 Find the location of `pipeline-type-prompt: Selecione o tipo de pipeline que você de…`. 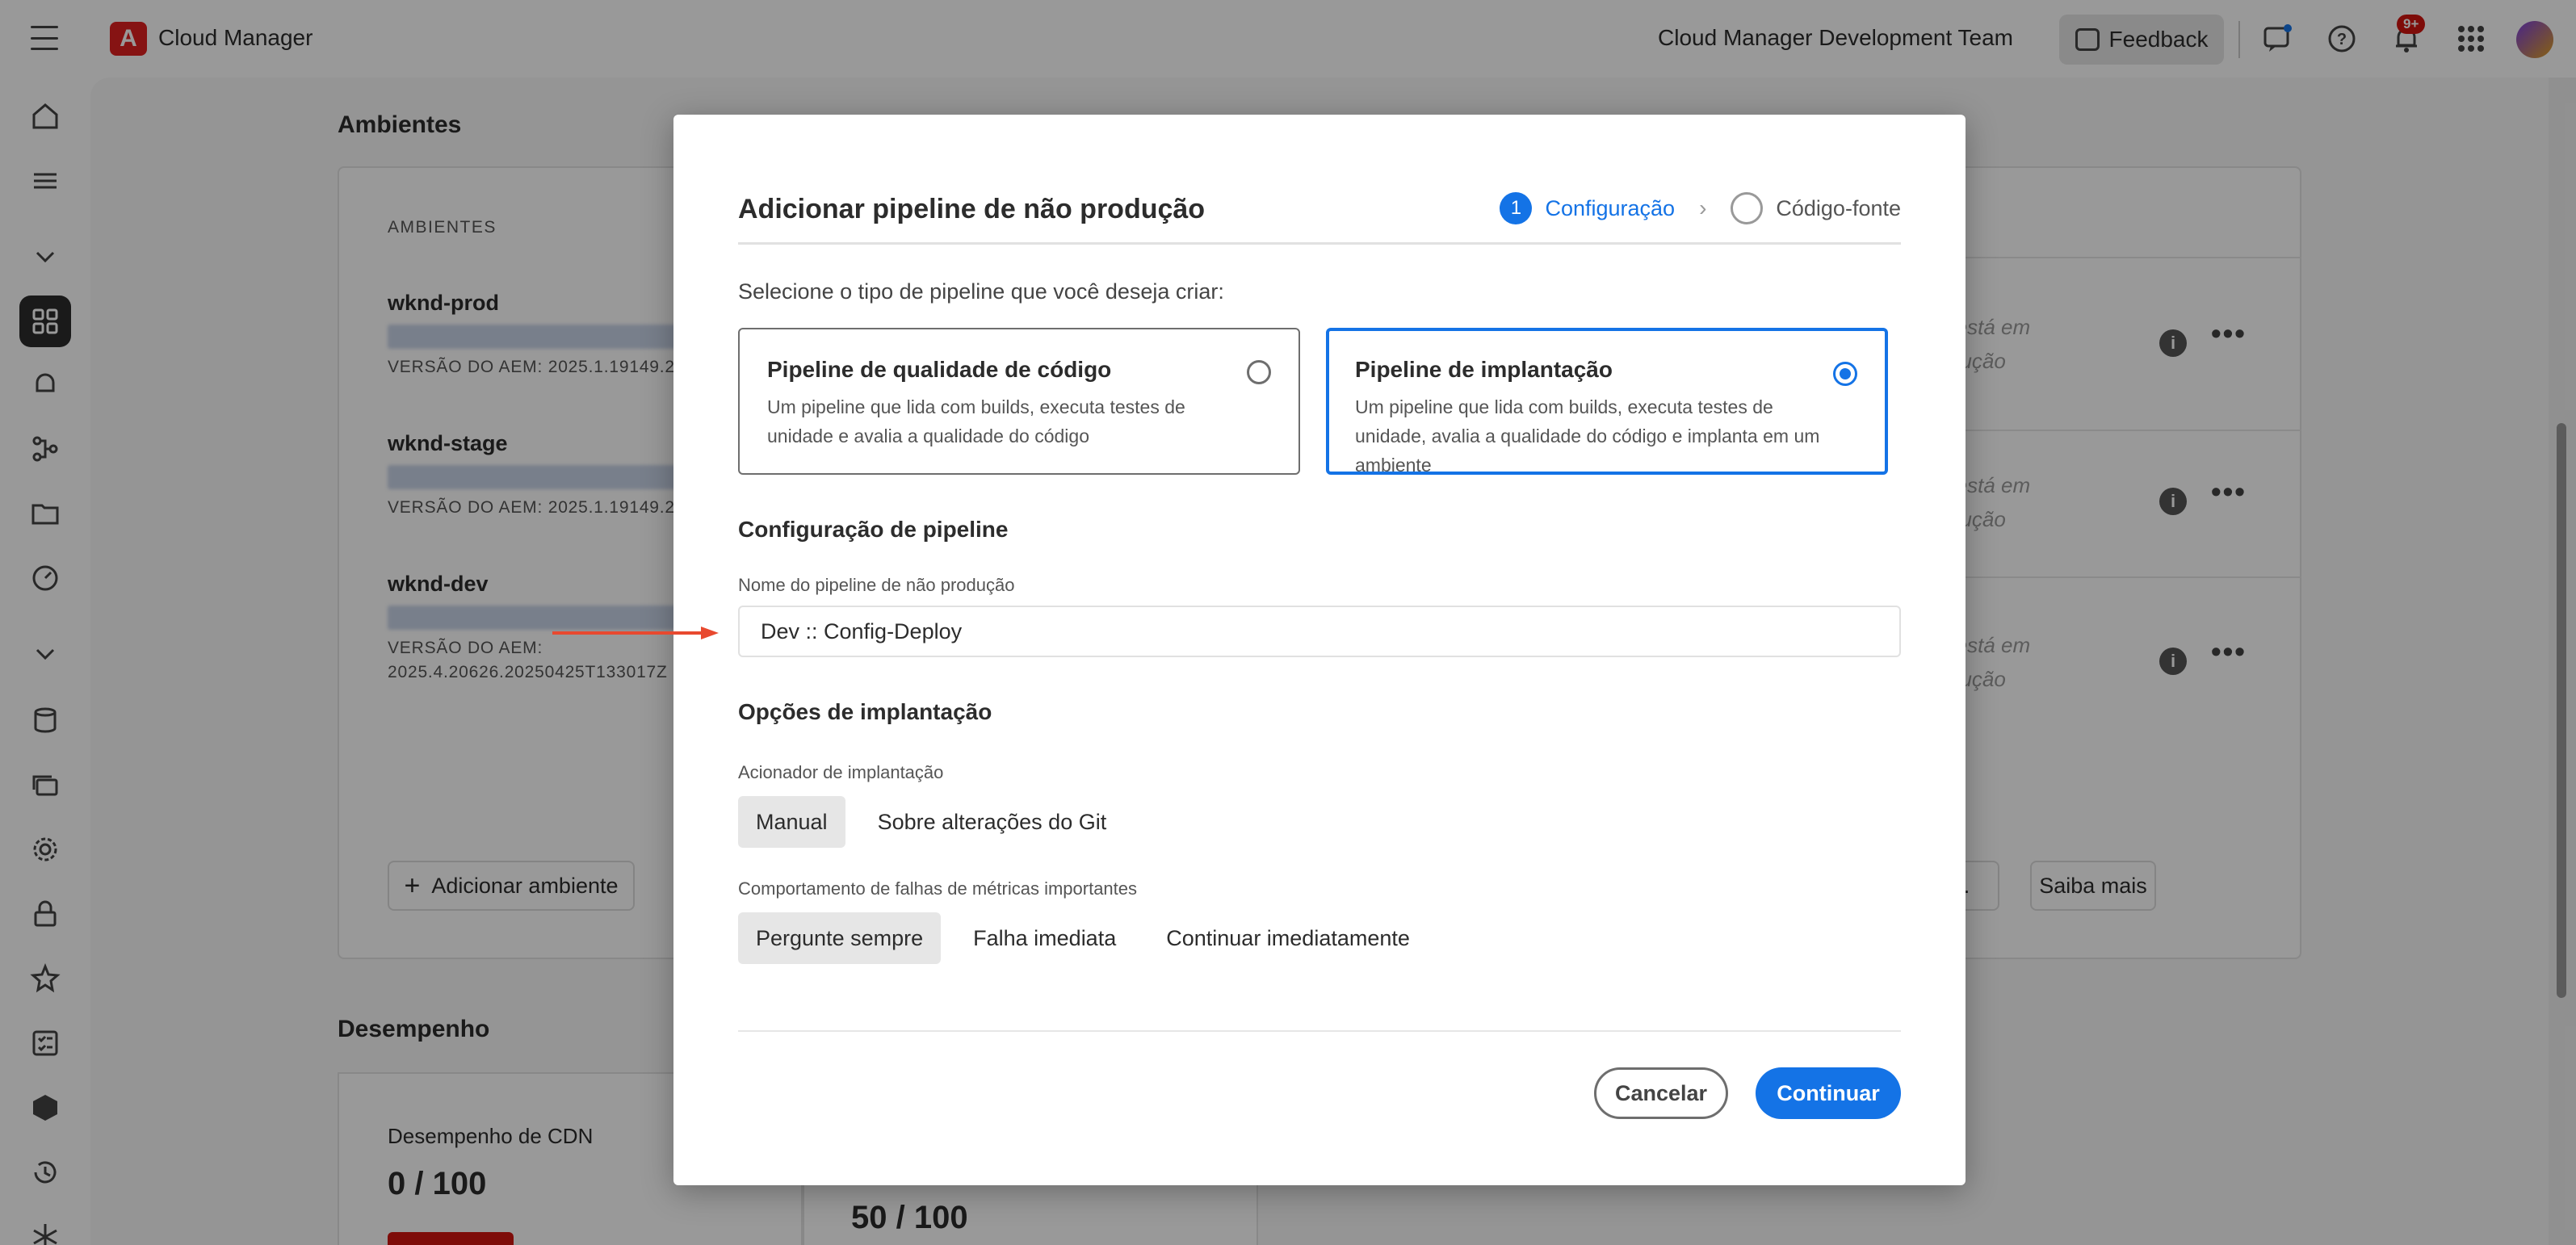

pipeline-type-prompt: Selecione o tipo de pipeline que você de… is located at coordinates (981, 291).